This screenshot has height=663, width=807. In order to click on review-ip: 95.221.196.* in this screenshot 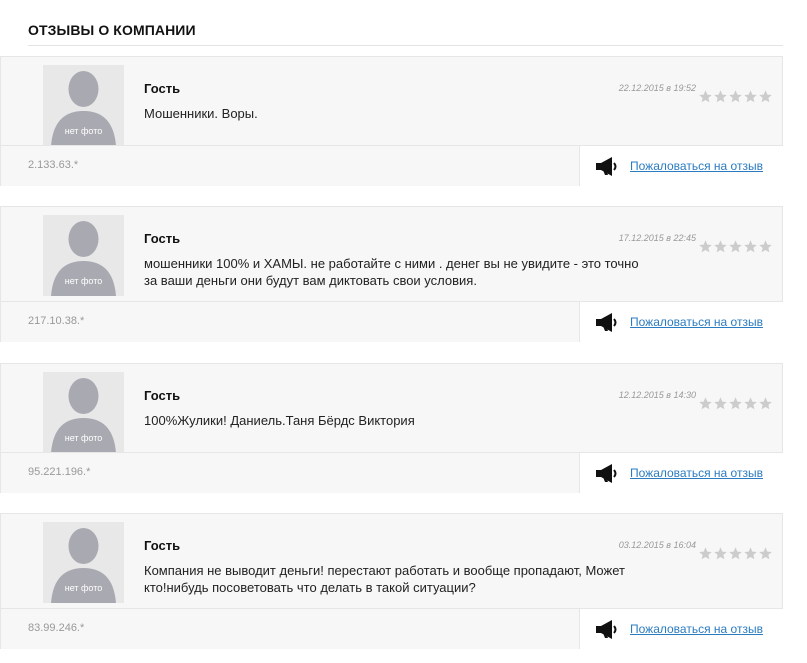, I will do `click(59, 472)`.